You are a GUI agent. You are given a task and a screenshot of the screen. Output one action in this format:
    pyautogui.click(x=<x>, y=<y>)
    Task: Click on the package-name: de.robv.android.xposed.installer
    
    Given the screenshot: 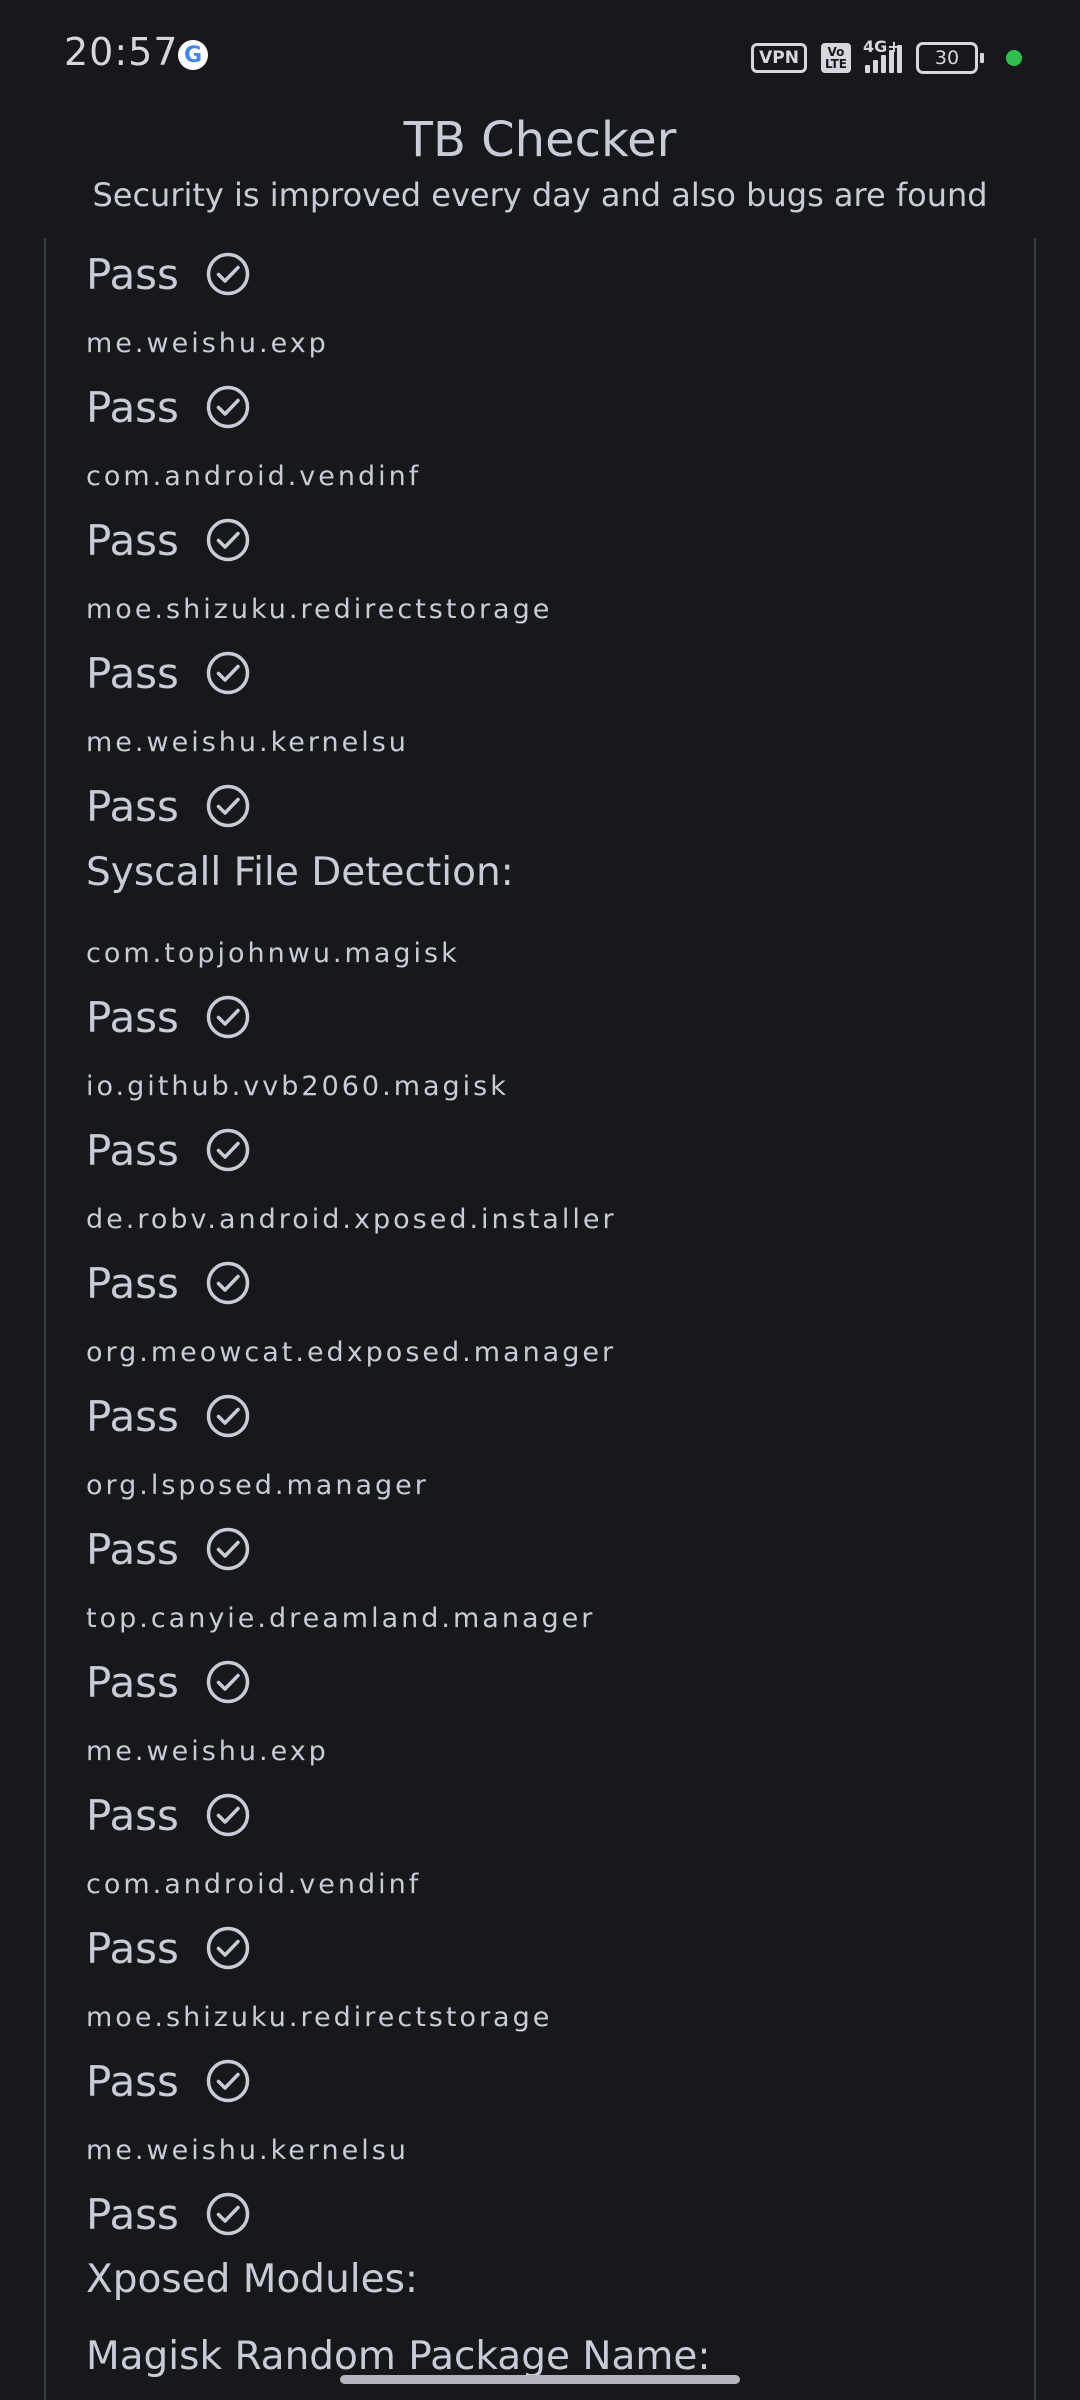 What is the action you would take?
    pyautogui.click(x=351, y=1219)
    